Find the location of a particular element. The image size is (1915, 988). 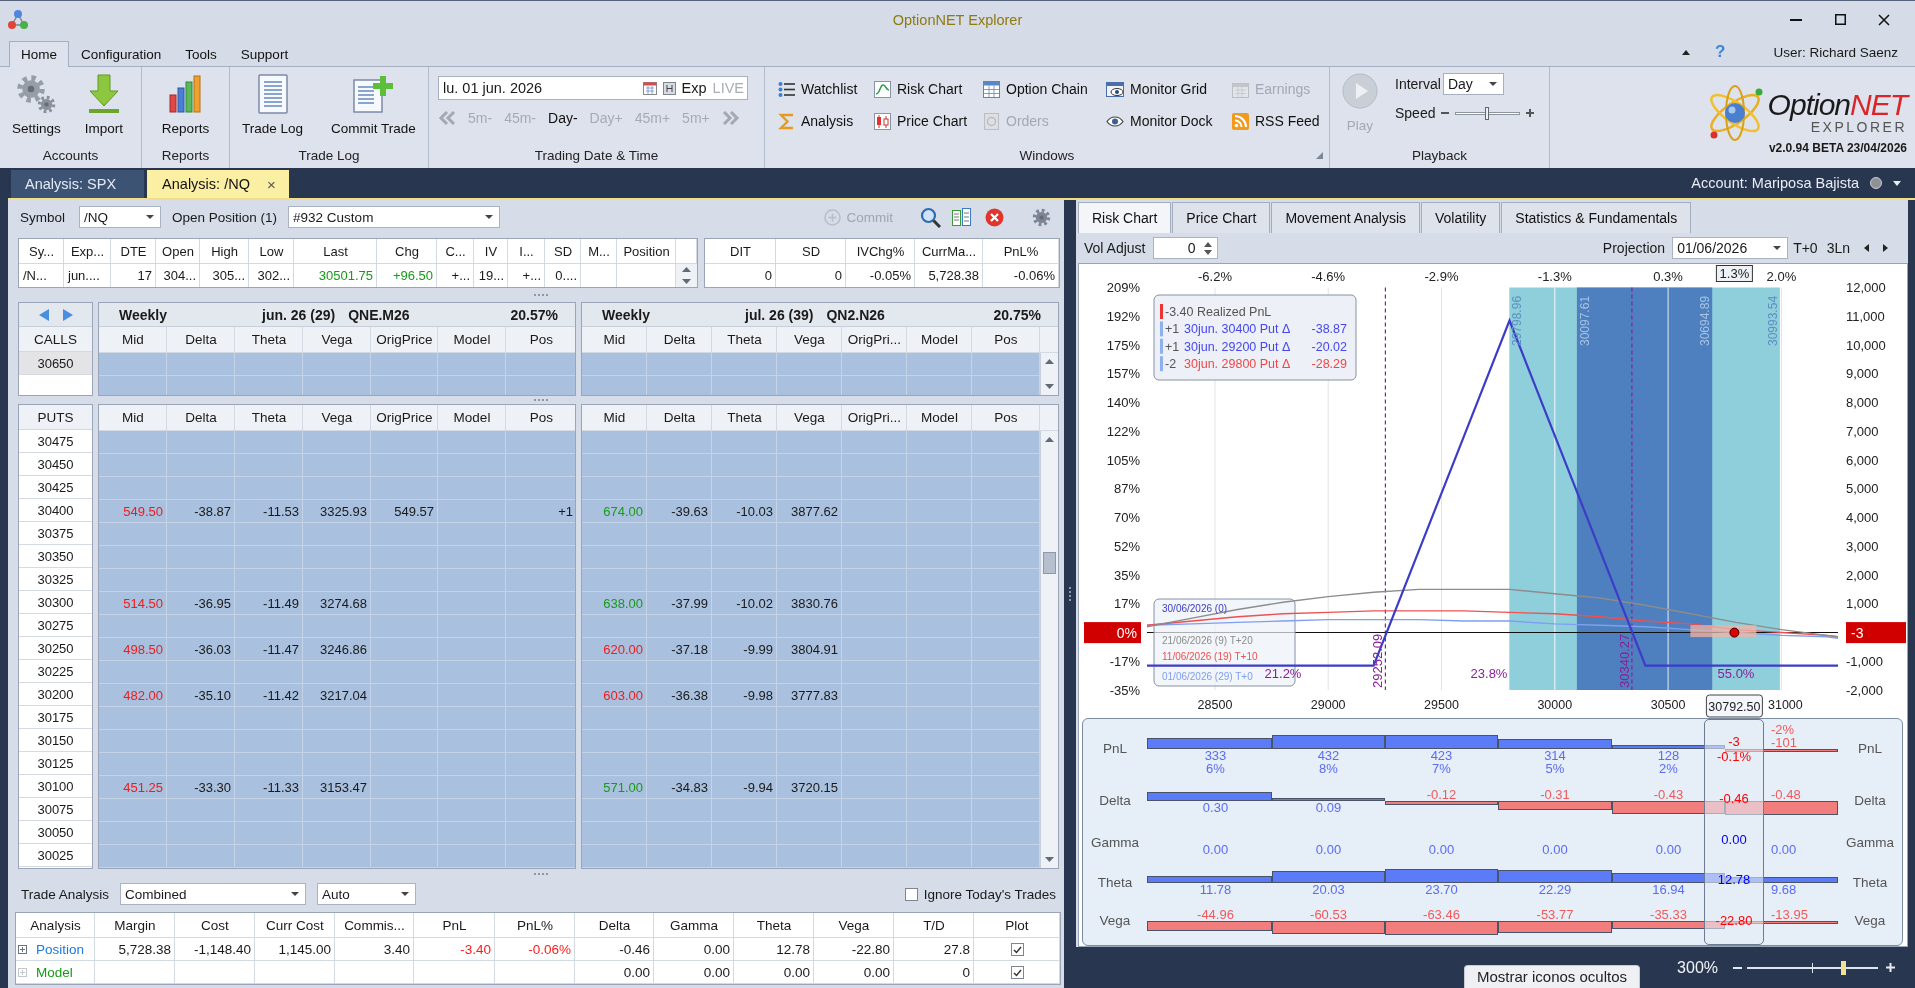

document-tab: Analysis: /NQ × is located at coordinates (218, 184).